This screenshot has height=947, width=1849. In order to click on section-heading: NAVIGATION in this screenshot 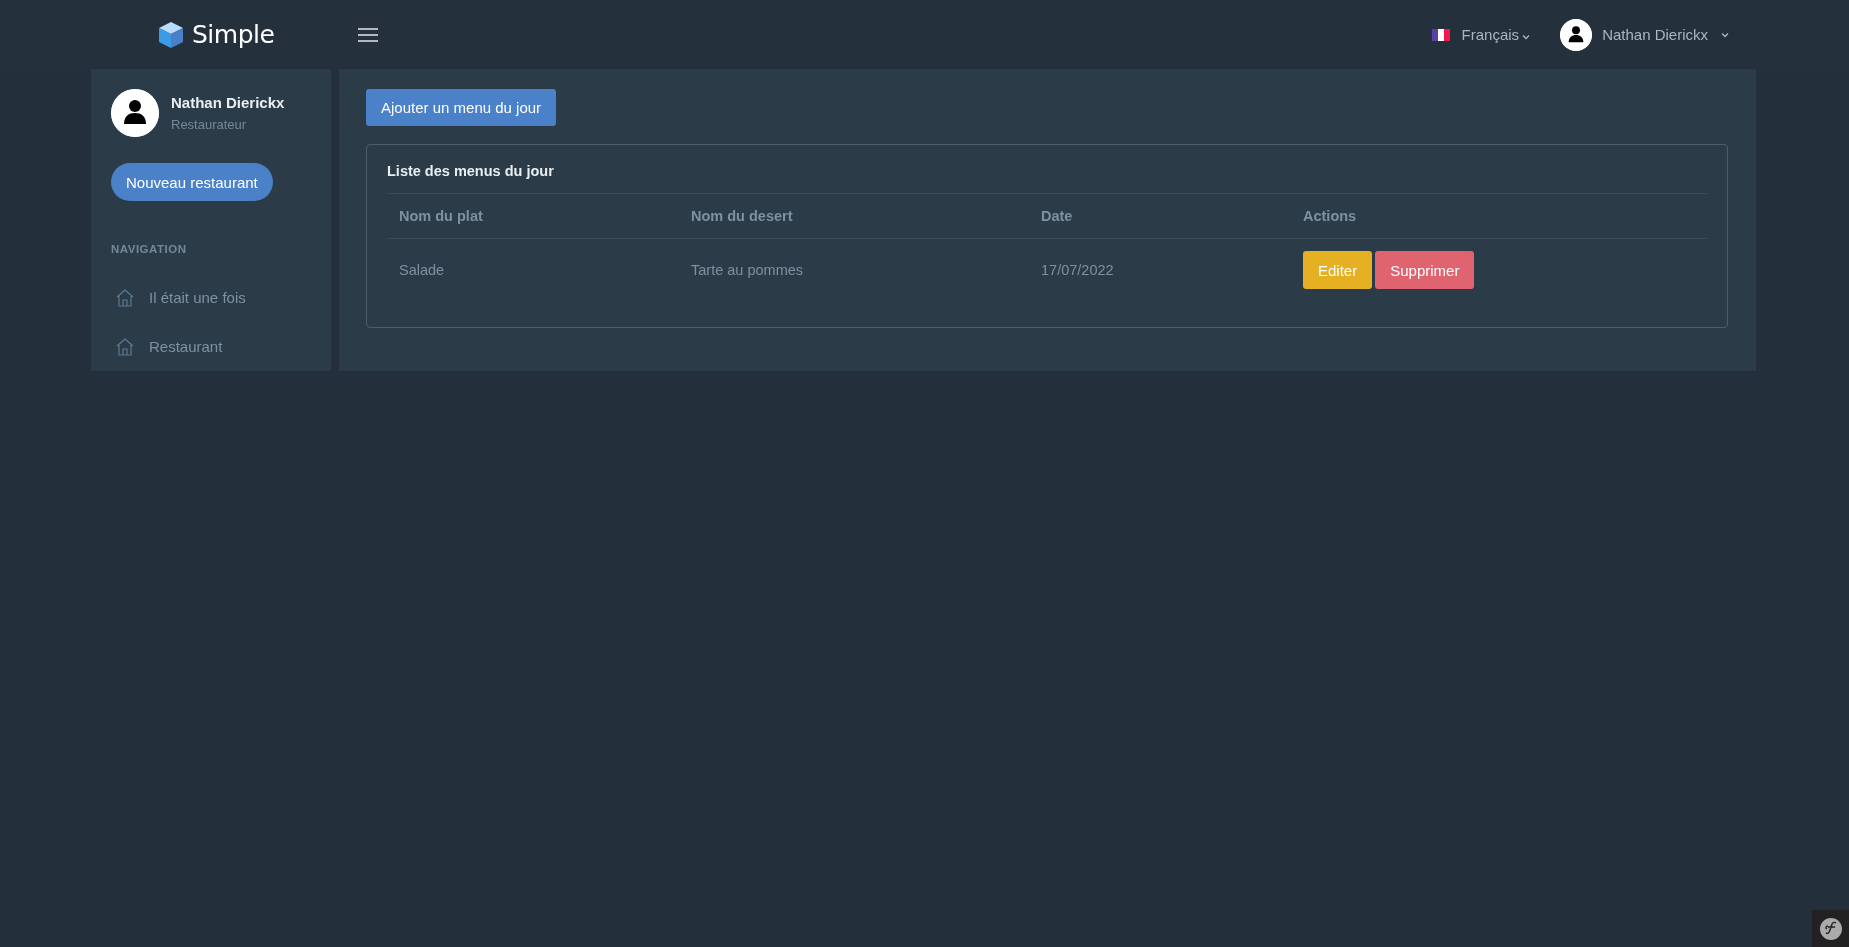, I will do `click(149, 249)`.